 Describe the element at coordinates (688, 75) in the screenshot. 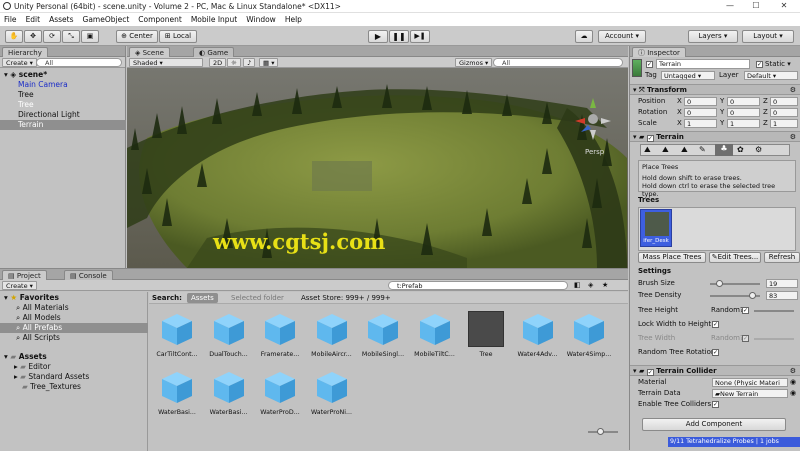

I see `tag-dropdown: Untagged ▾` at that location.